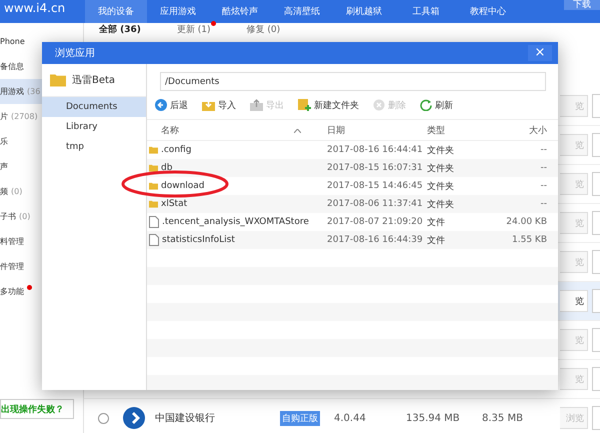 This screenshot has height=433, width=600. I want to click on sort-caret-icon, so click(297, 130).